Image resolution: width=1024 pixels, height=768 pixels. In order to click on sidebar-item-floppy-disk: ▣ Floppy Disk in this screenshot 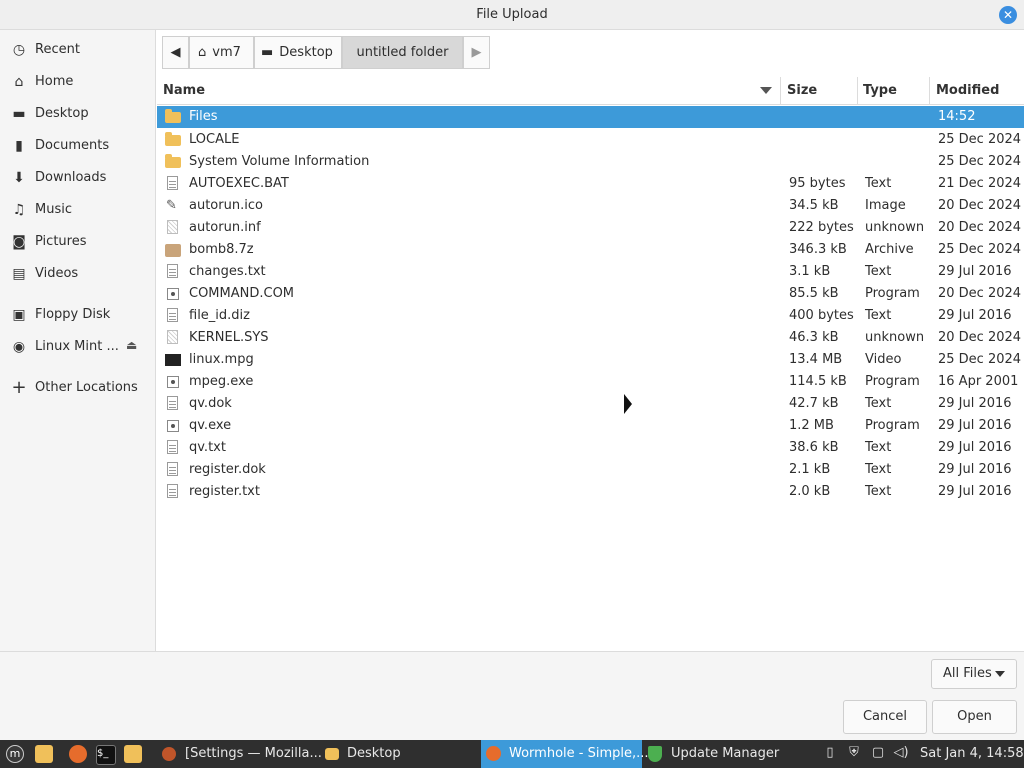, I will do `click(77, 315)`.